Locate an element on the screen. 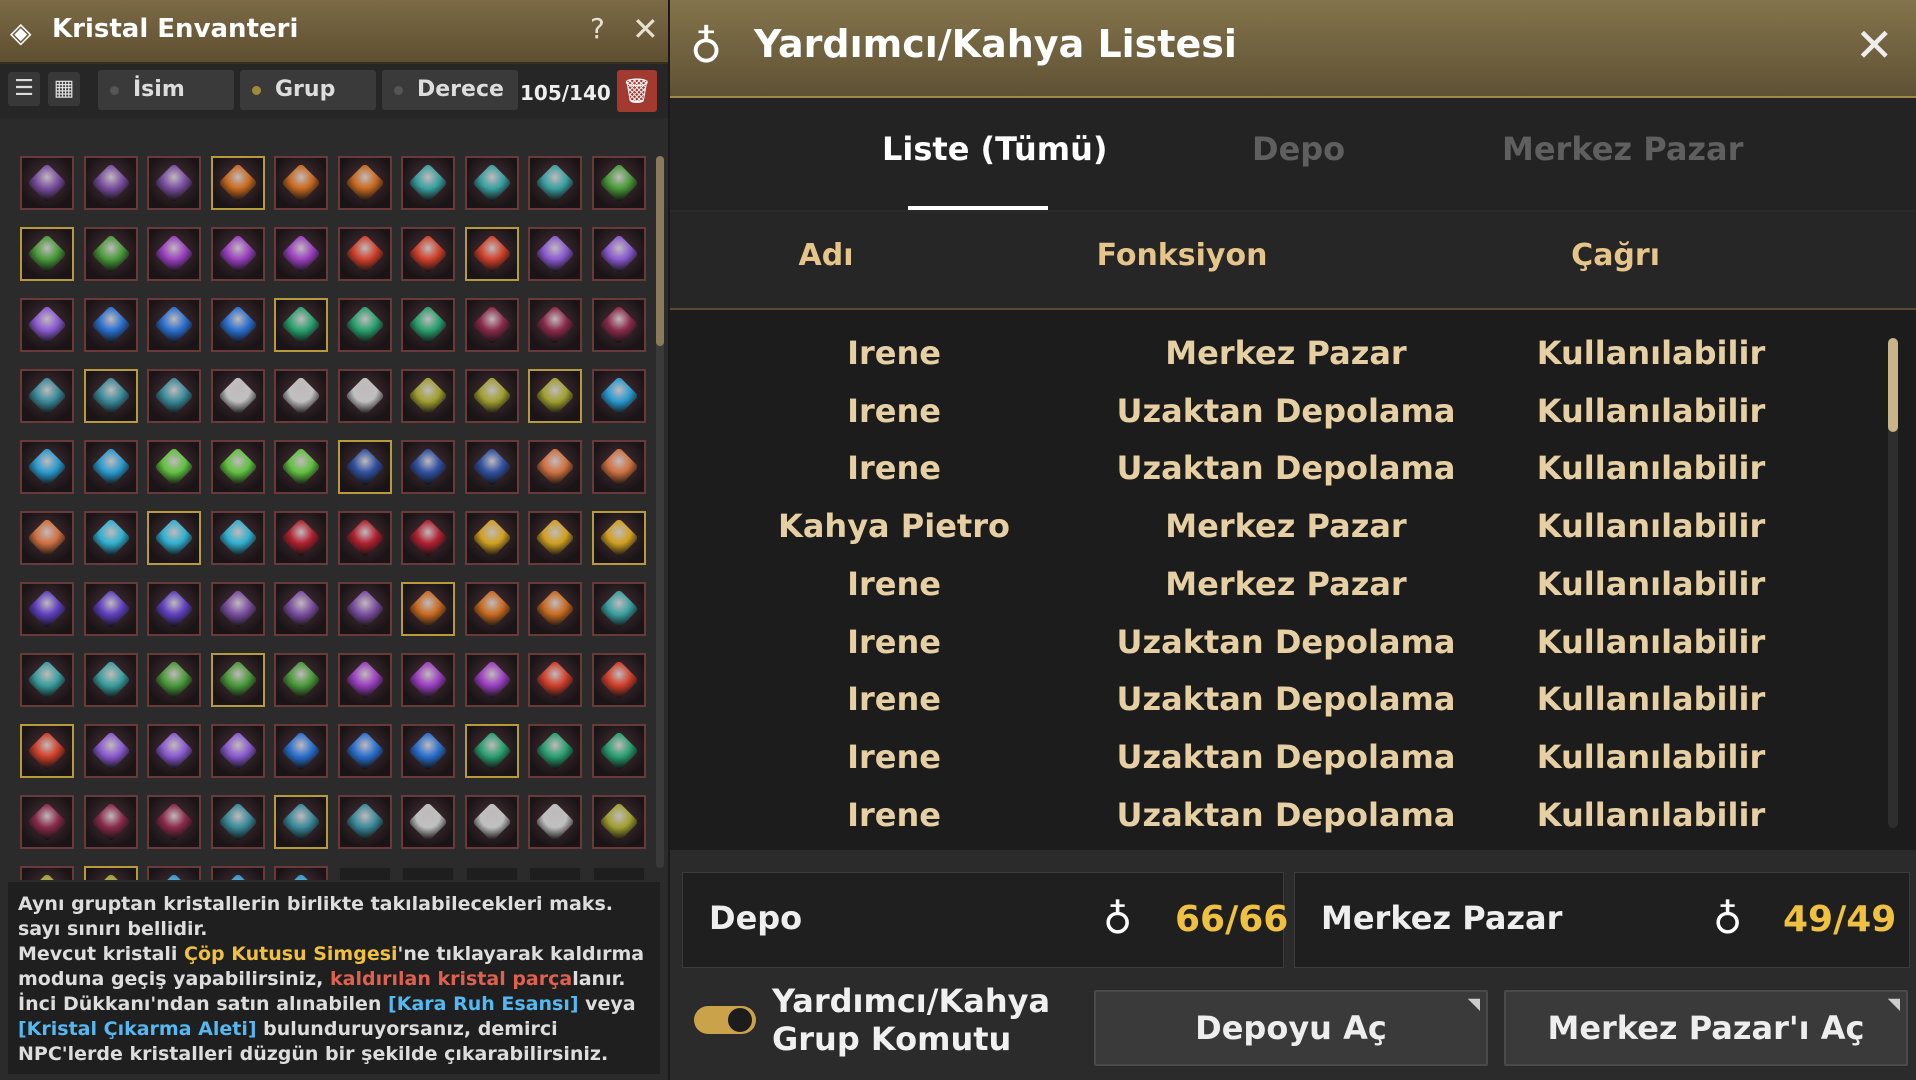 This screenshot has width=1916, height=1080. inventory-scrollbar is located at coordinates (660, 512).